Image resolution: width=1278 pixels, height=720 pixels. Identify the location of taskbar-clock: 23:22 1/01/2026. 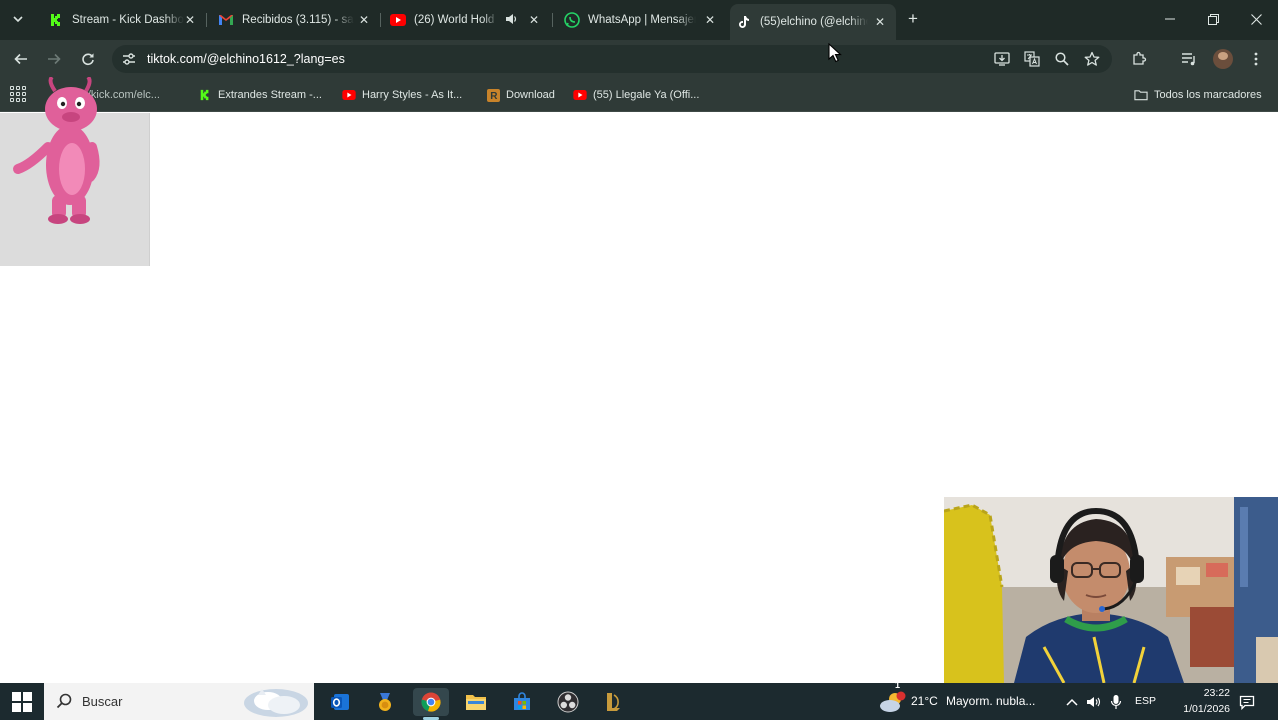
(1194, 701).